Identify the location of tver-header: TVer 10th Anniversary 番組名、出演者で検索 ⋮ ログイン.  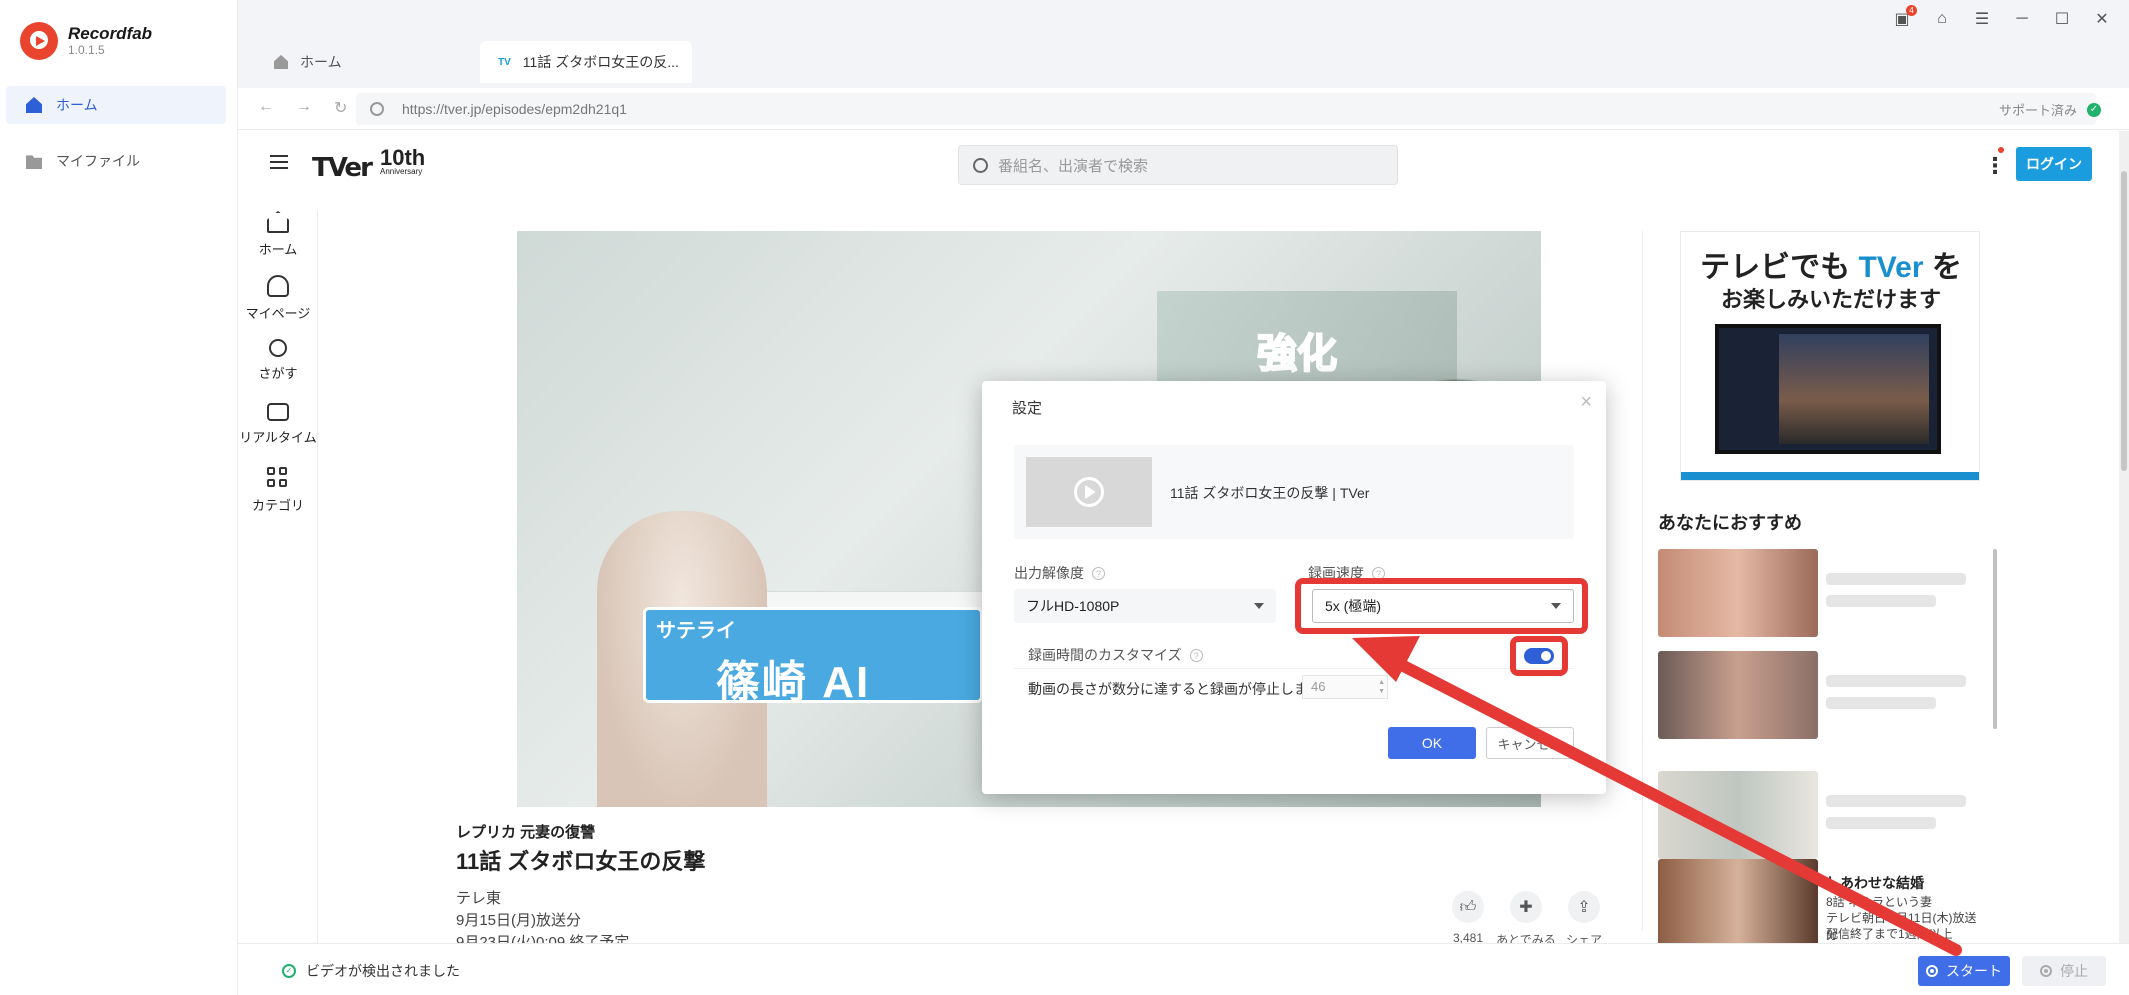
(1179, 165).